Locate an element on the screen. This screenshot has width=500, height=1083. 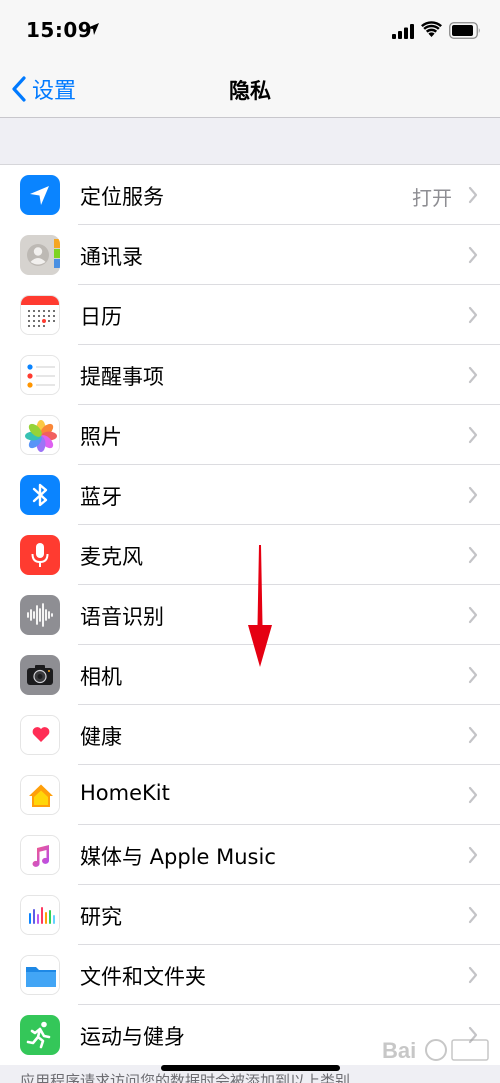
list-item-label: HomeKit is located at coordinates (125, 793).